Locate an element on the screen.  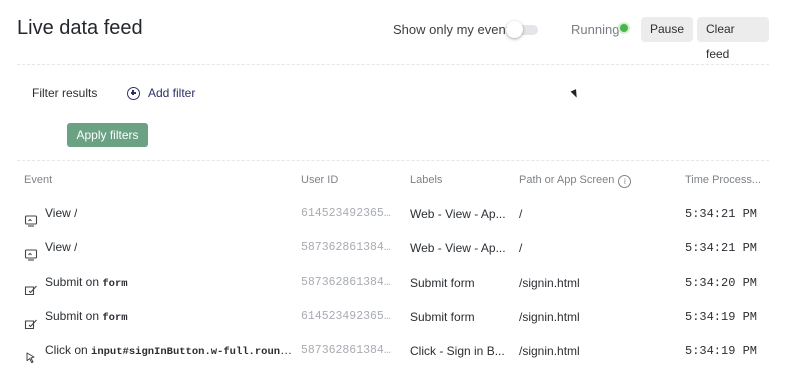
time-cell: 5:34:20 PM is located at coordinates (721, 282).